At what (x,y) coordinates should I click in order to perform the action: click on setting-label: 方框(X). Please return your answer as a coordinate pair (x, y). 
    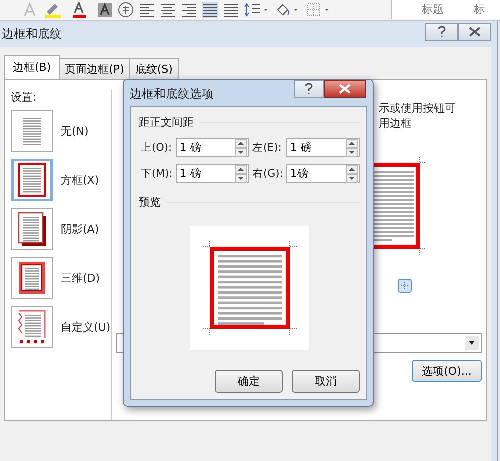
    Looking at the image, I should click on (80, 180).